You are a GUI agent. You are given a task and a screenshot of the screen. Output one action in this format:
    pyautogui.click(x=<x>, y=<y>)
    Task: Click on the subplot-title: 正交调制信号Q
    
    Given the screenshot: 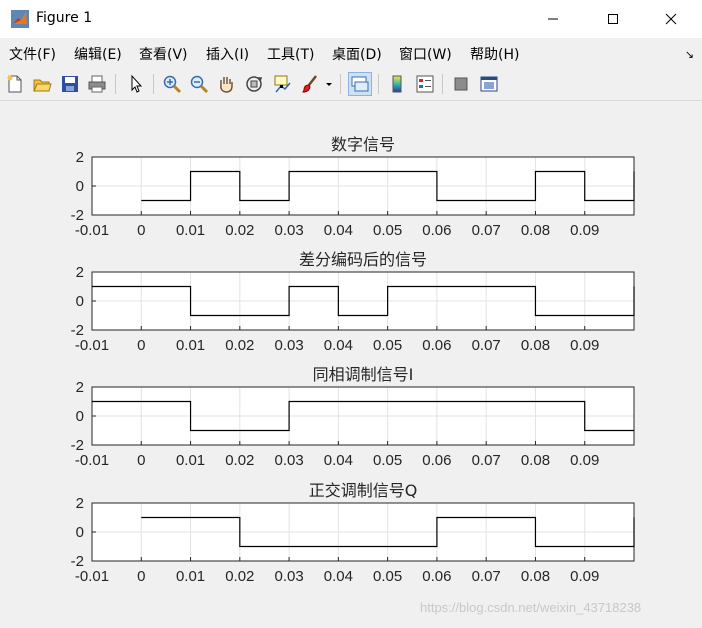 What is the action you would take?
    pyautogui.click(x=363, y=490)
    